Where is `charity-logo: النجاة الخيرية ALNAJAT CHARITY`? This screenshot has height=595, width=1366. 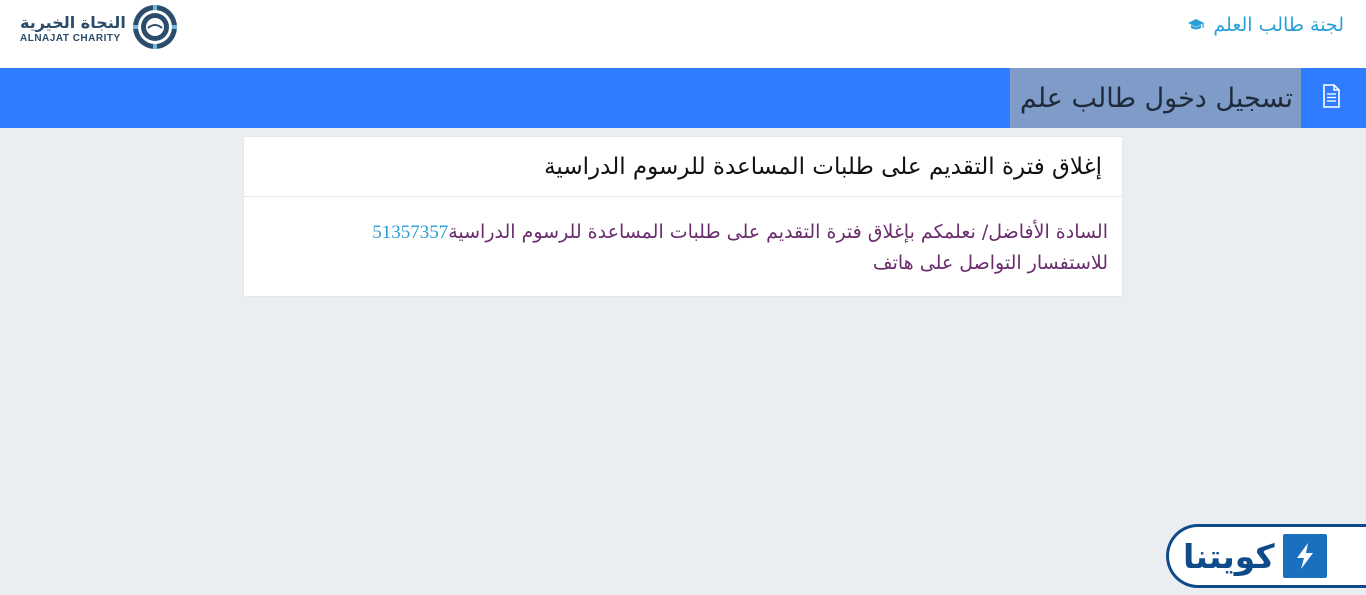
charity-logo: النجاة الخيرية ALNAJAT CHARITY is located at coordinates (99, 29).